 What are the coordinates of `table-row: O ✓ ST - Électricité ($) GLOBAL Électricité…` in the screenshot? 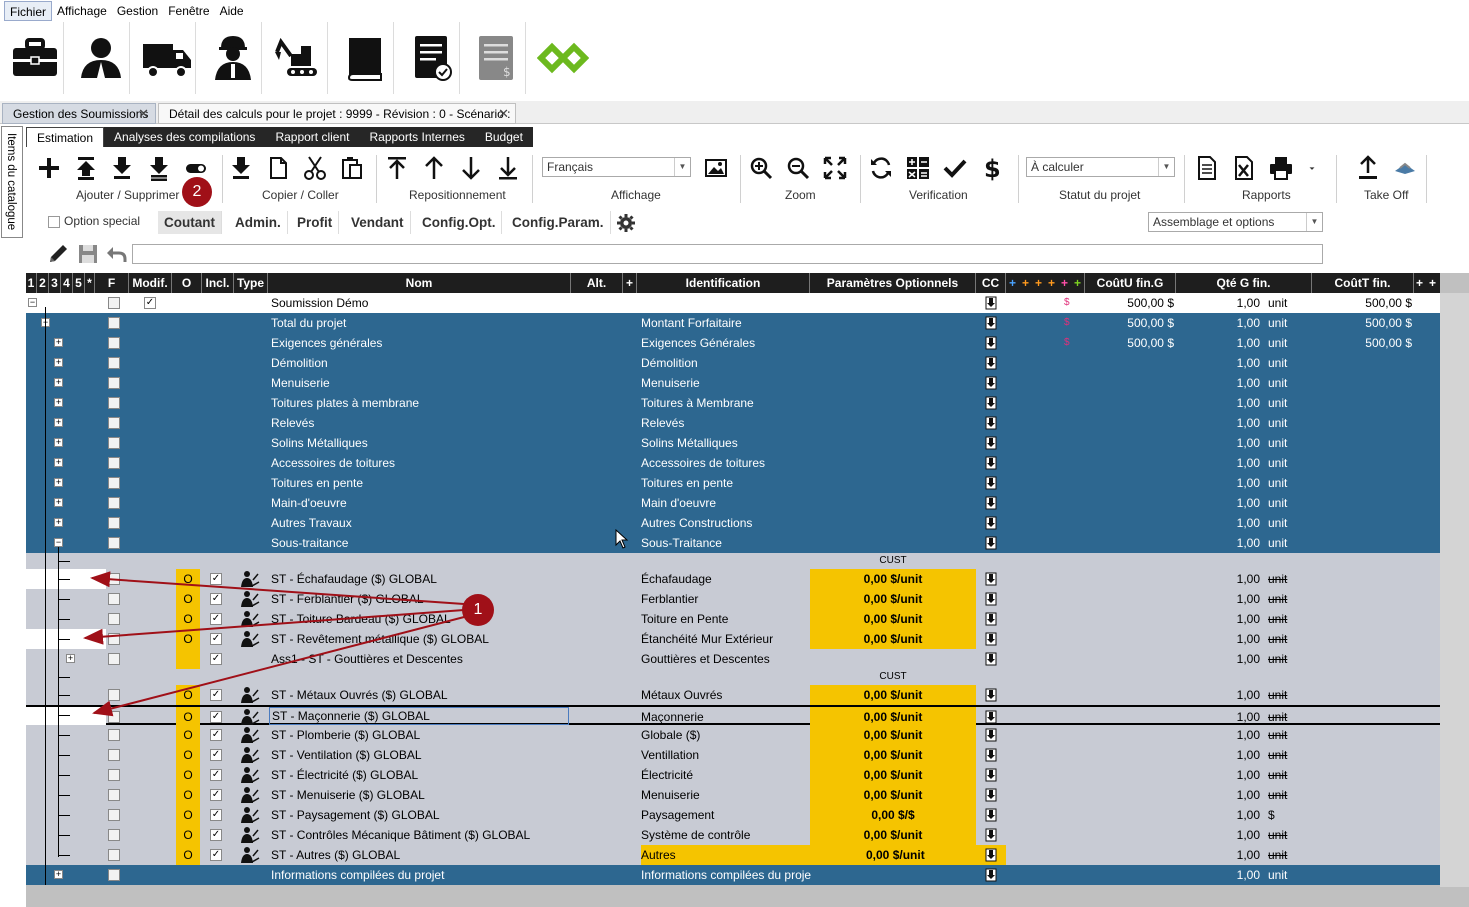 It's located at (733, 775).